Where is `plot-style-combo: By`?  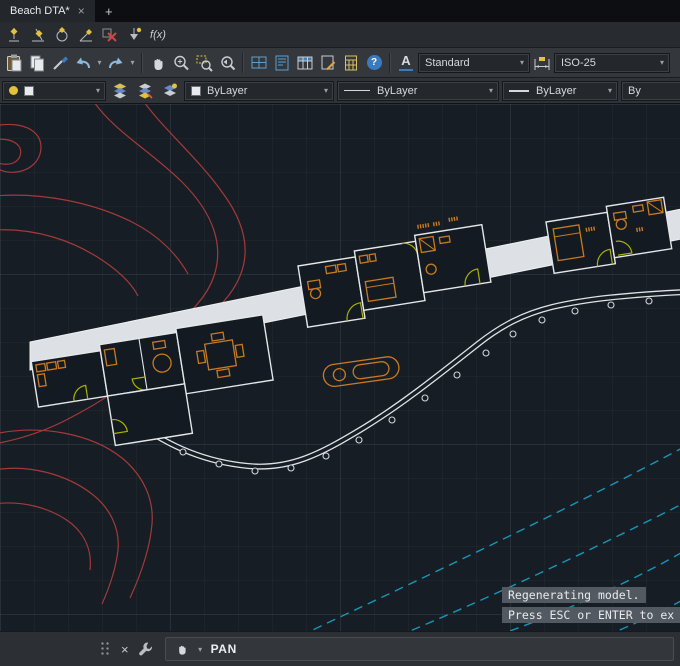 plot-style-combo: By is located at coordinates (650, 90).